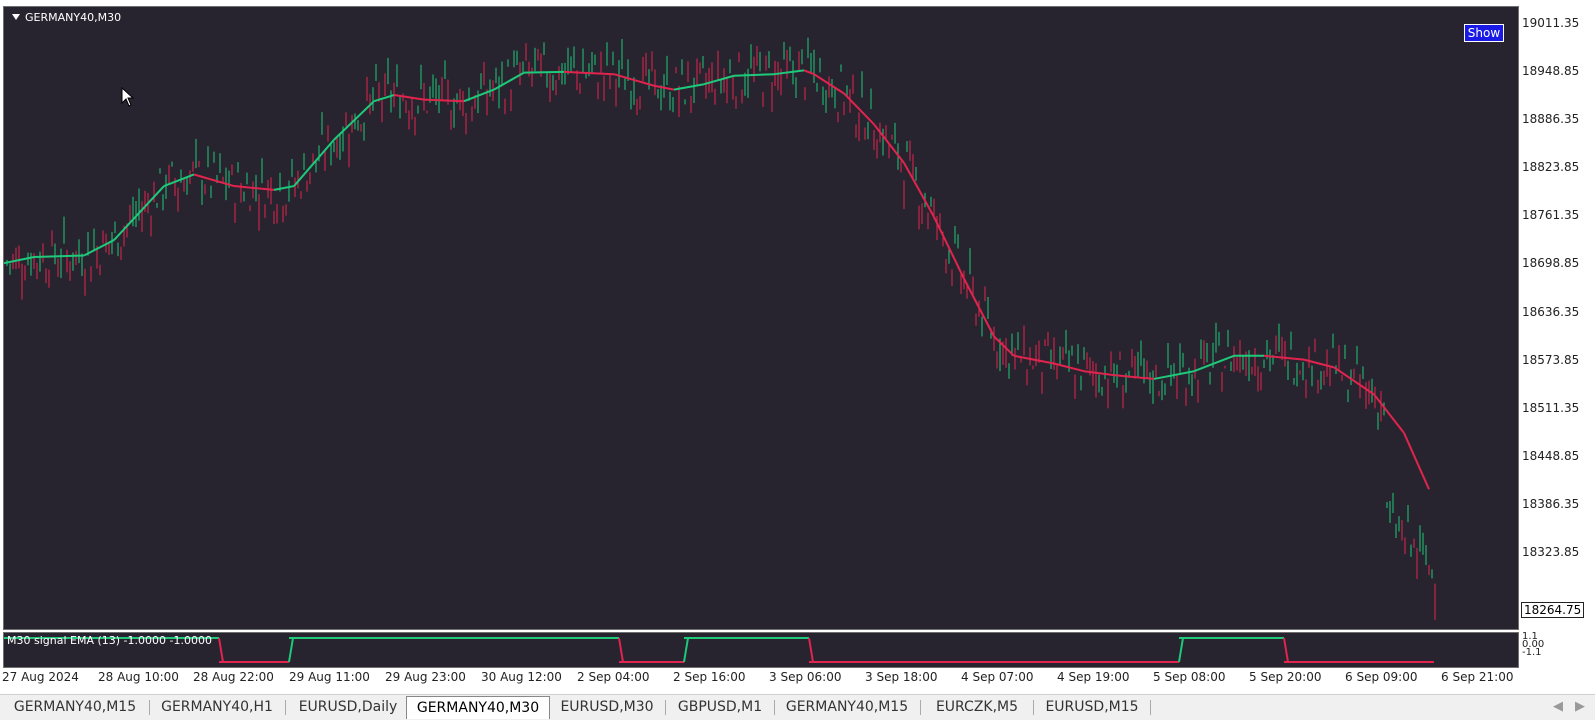  What do you see at coordinates (1551, 215) in the screenshot?
I see `price-tick: 18761.35` at bounding box center [1551, 215].